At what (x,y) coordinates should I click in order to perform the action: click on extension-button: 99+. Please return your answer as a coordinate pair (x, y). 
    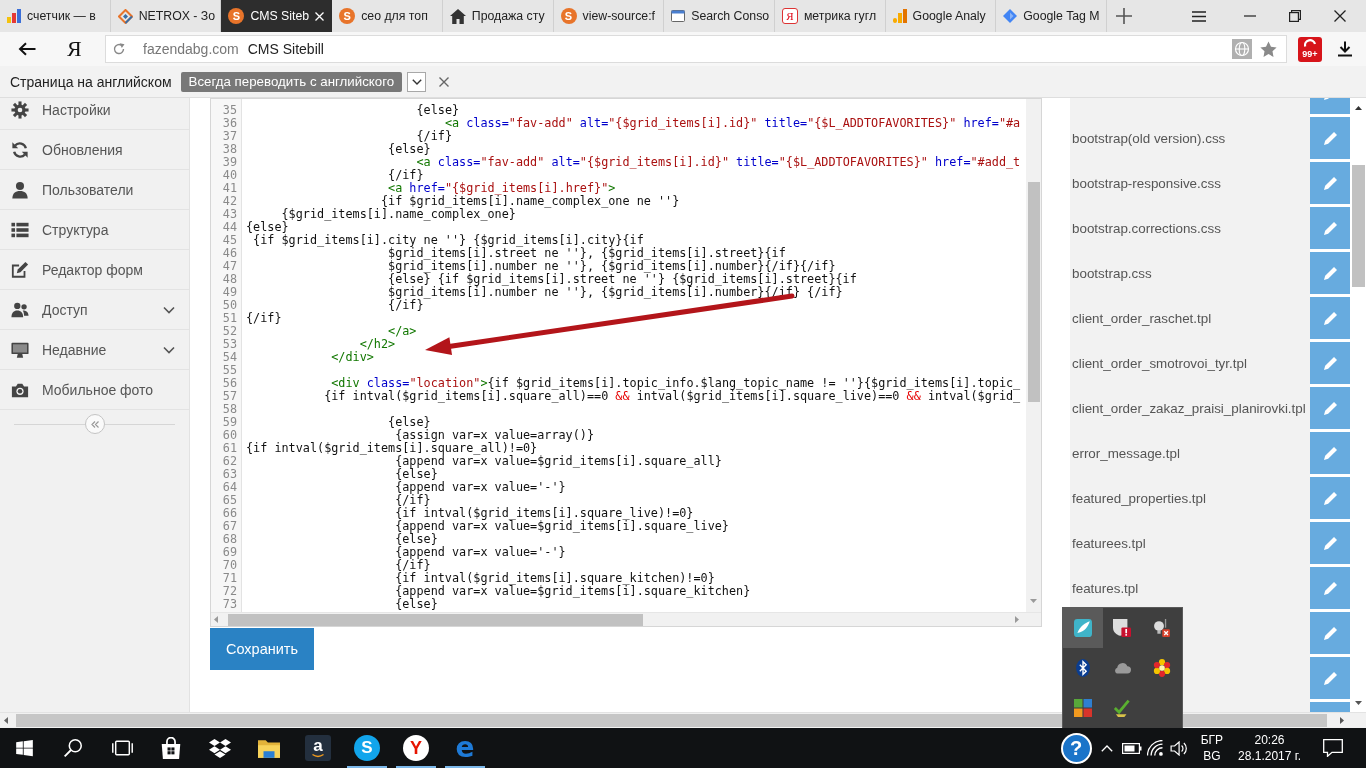
    Looking at the image, I should click on (1310, 49).